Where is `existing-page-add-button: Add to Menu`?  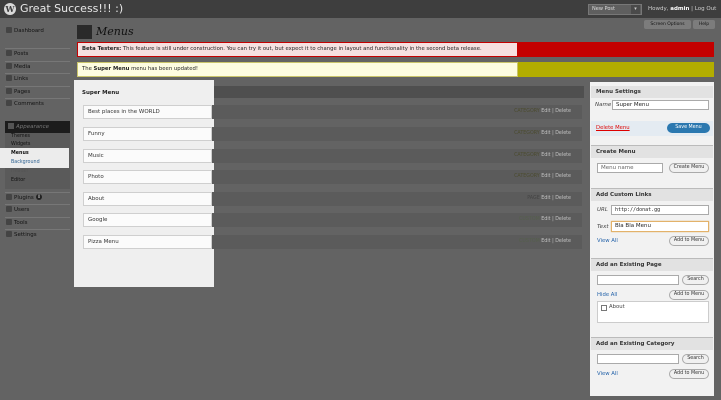
existing-page-add-button: Add to Menu is located at coordinates (689, 295).